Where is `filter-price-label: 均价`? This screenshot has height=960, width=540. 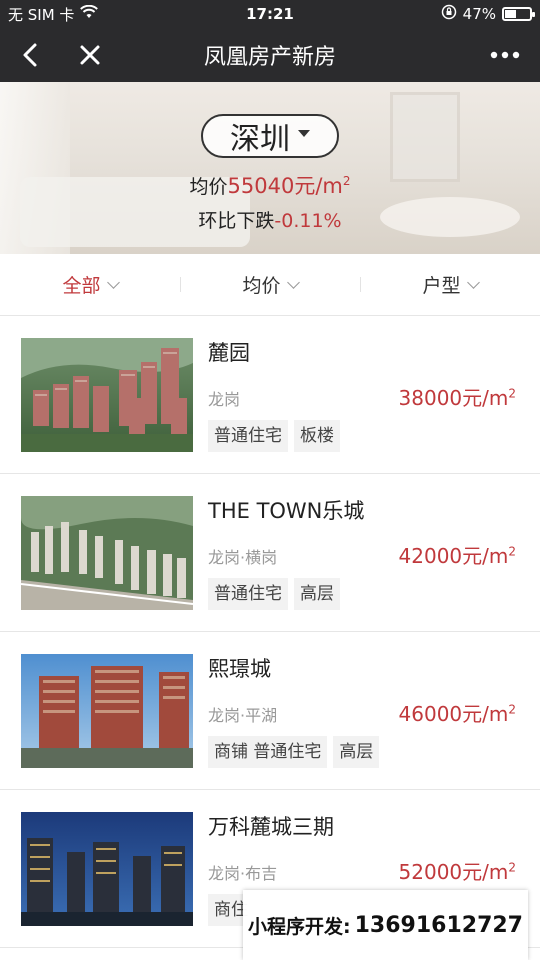 filter-price-label: 均价 is located at coordinates (261, 286).